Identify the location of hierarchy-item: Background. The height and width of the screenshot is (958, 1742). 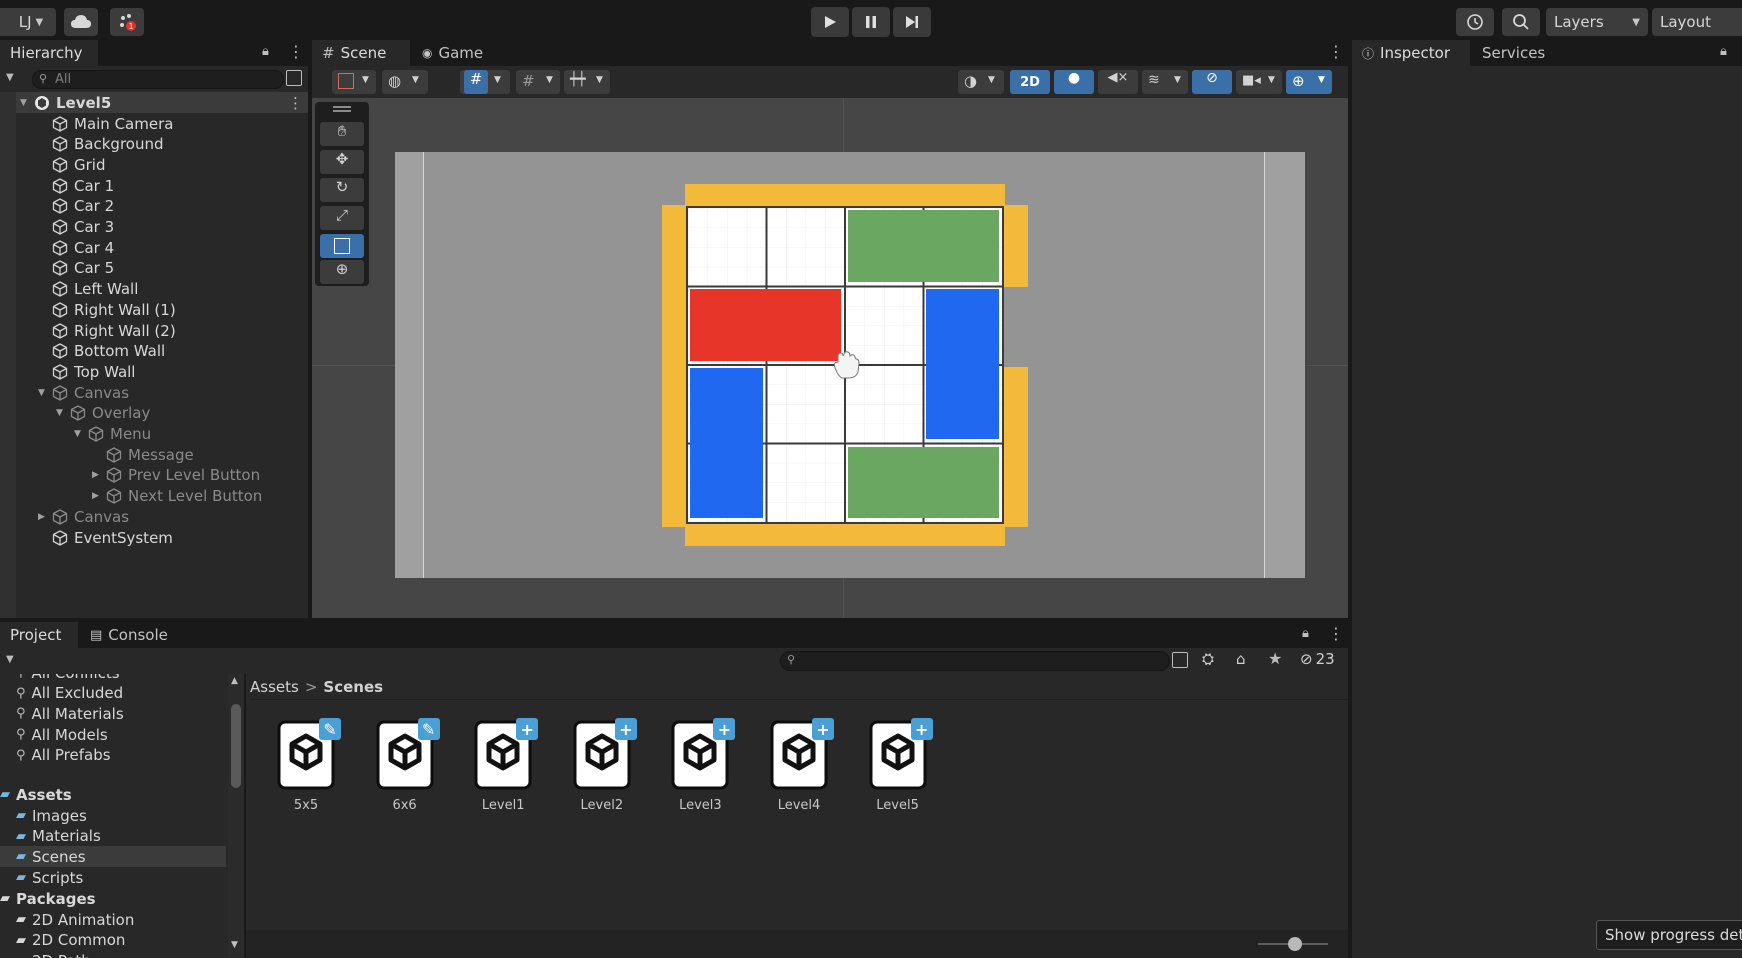
(154, 144).